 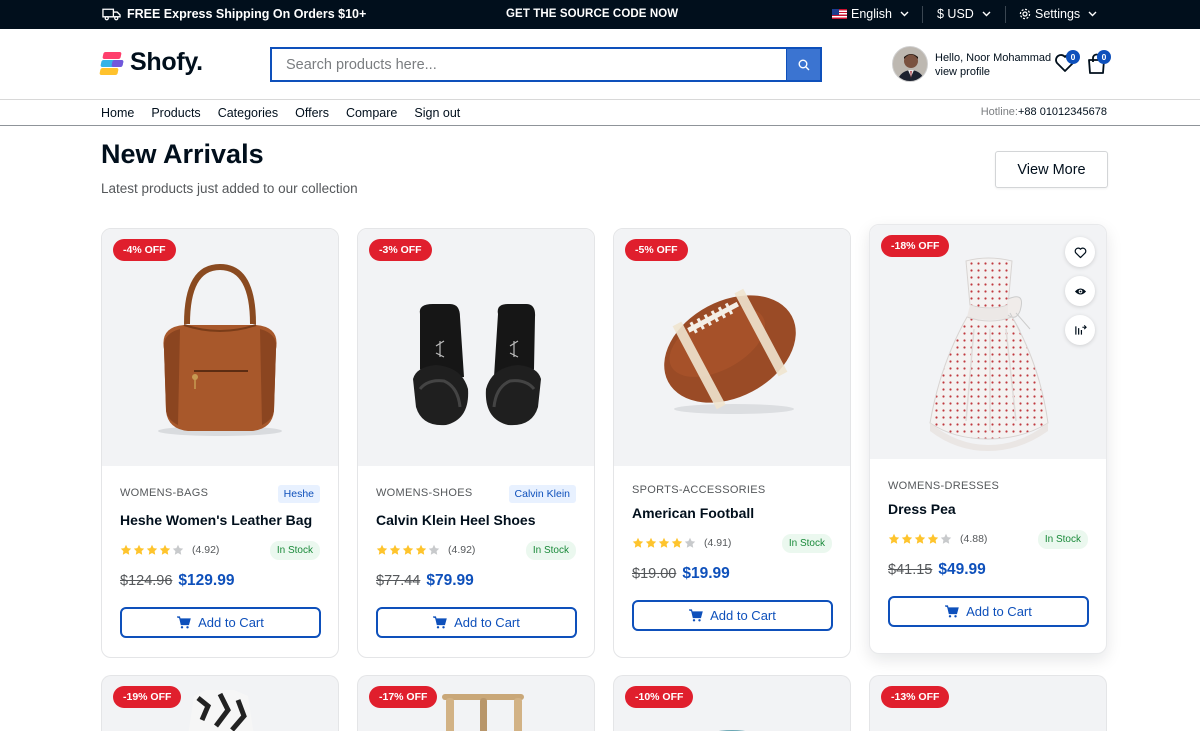 What do you see at coordinates (1058, 14) in the screenshot?
I see `settings-selector: Settings` at bounding box center [1058, 14].